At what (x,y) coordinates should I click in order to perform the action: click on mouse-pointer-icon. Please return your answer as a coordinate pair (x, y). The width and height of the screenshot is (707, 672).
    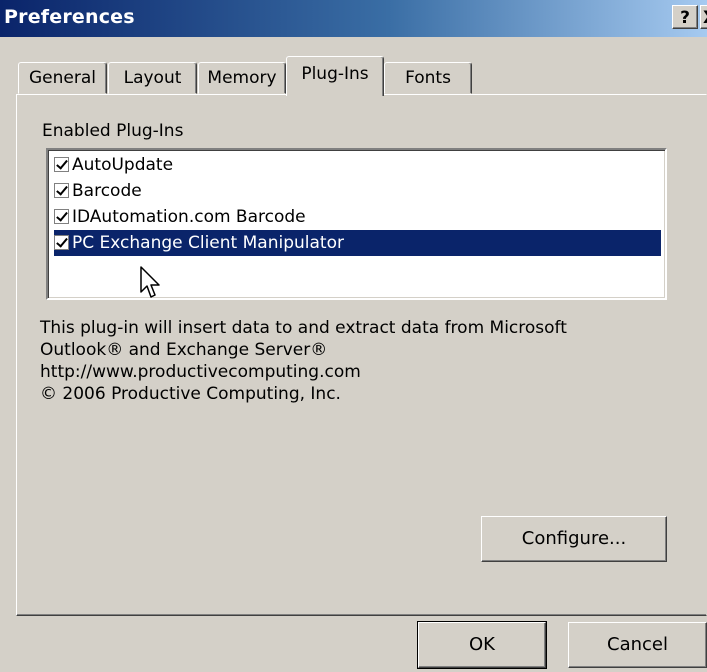
    Looking at the image, I should click on (150, 282).